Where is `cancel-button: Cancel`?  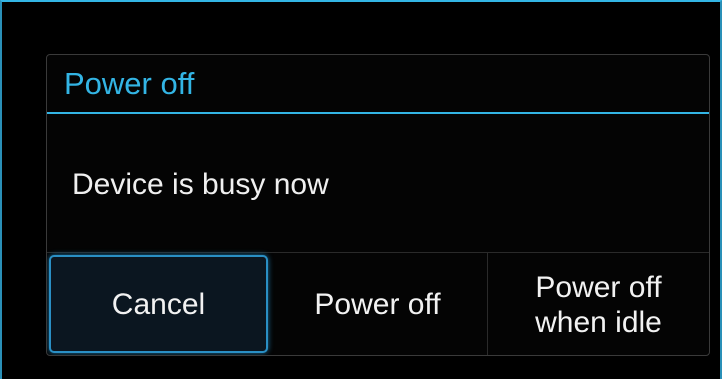
cancel-button: Cancel is located at coordinates (158, 304).